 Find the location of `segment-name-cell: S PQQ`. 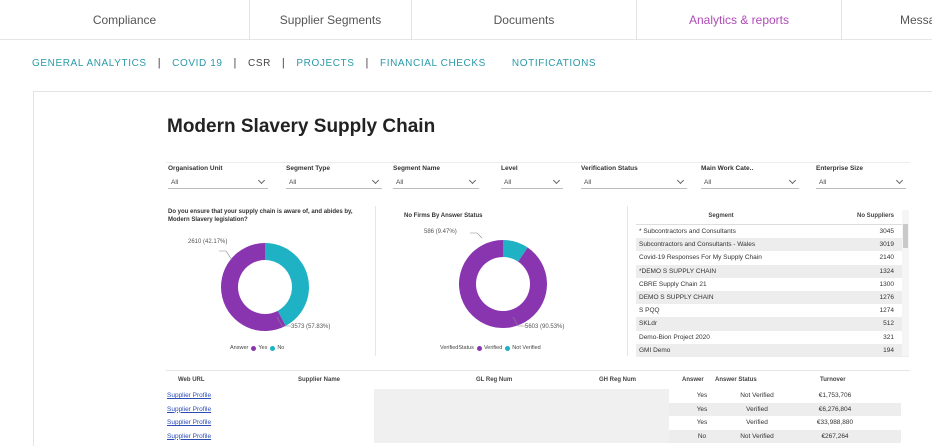

segment-name-cell: S PQQ is located at coordinates (649, 311).